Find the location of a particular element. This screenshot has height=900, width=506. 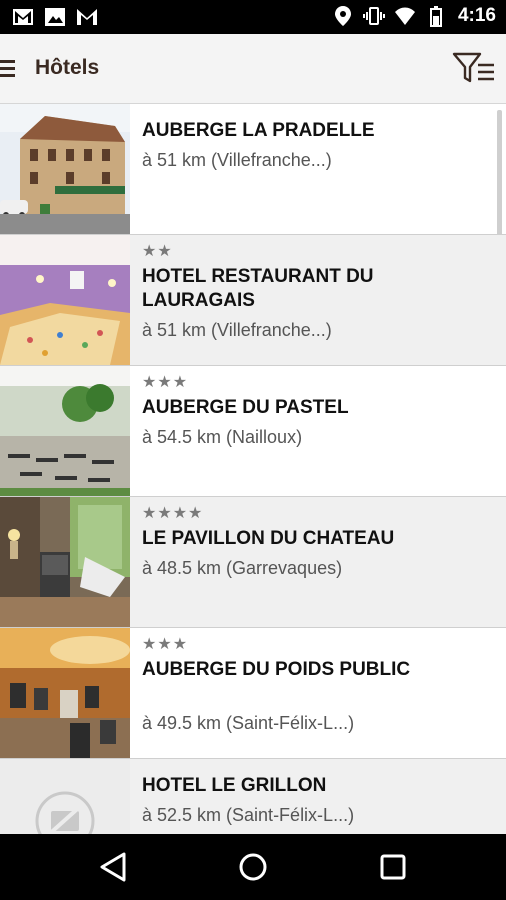

hotel-distance: à 48.5 km (Garrevaques) is located at coordinates (242, 568).